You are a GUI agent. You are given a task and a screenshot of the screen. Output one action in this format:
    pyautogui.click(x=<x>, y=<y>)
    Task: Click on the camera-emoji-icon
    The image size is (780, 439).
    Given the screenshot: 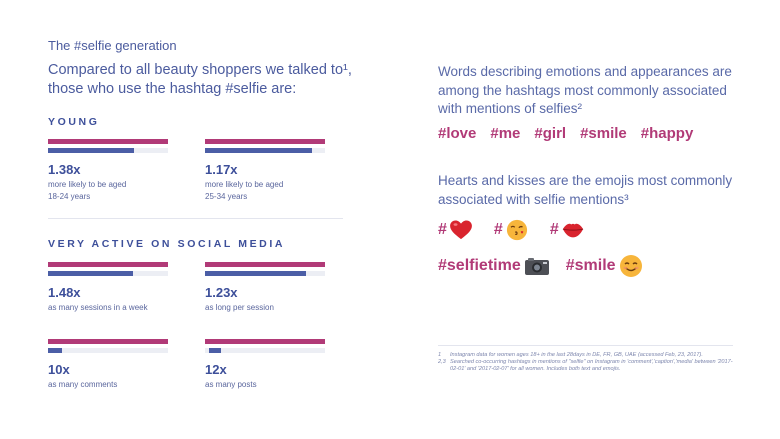 What is the action you would take?
    pyautogui.click(x=536, y=266)
    